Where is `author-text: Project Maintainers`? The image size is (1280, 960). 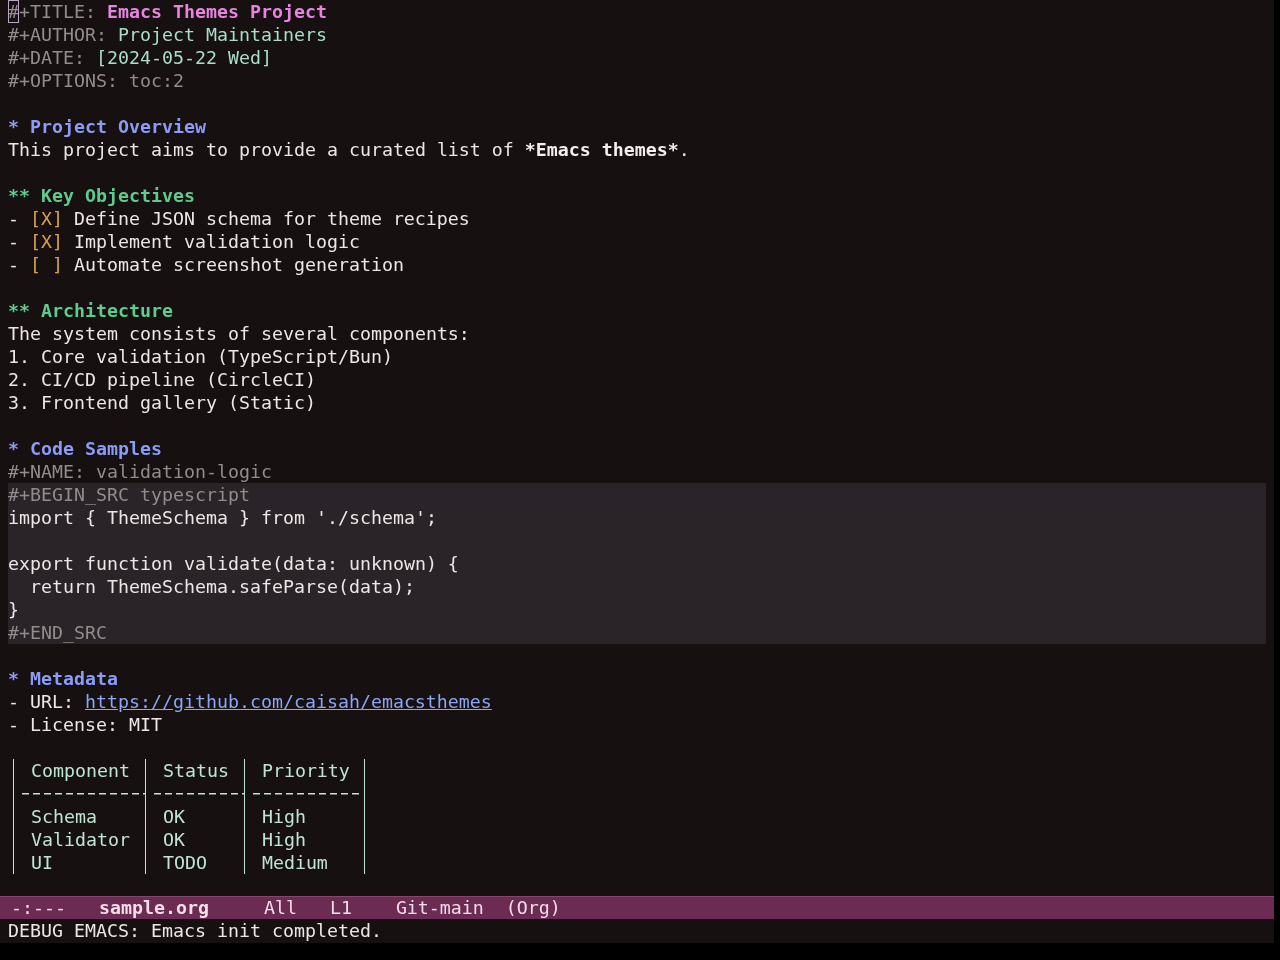 author-text: Project Maintainers is located at coordinates (222, 34).